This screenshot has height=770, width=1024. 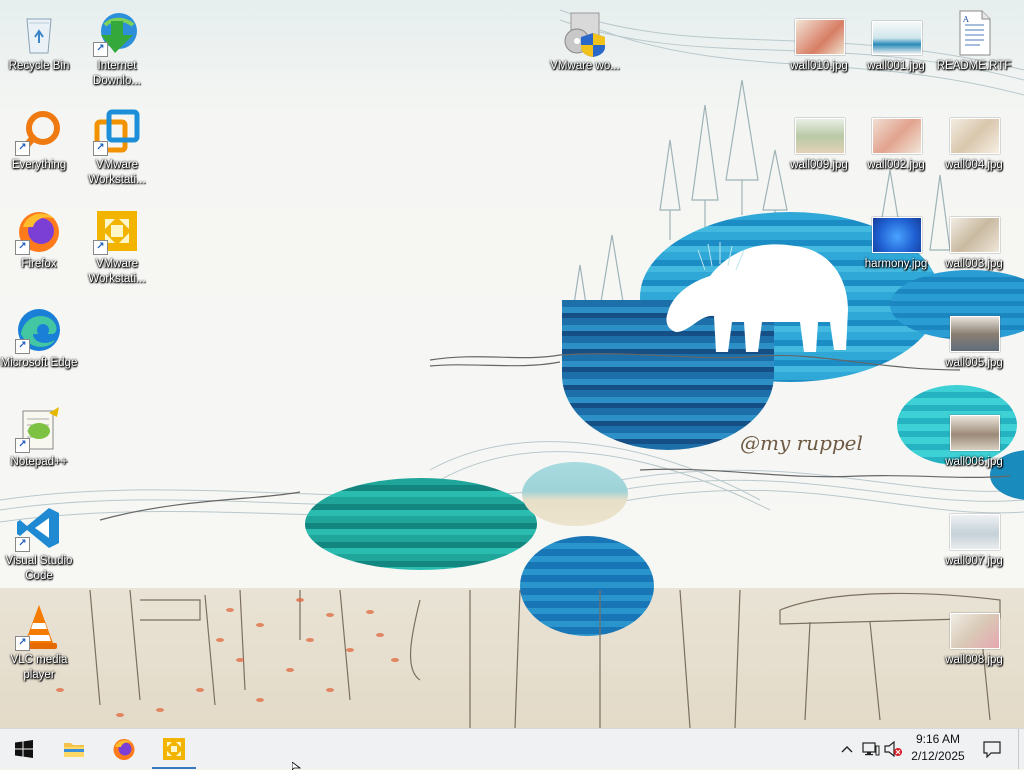 What do you see at coordinates (117, 231) in the screenshot?
I see `vmware-icon: ↗` at bounding box center [117, 231].